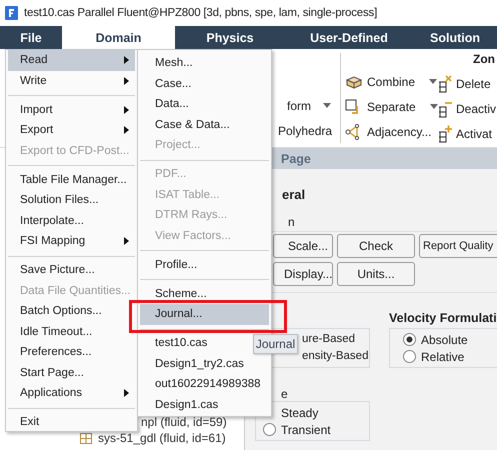  Describe the element at coordinates (468, 83) in the screenshot. I see `ribbon-button: Delete` at that location.